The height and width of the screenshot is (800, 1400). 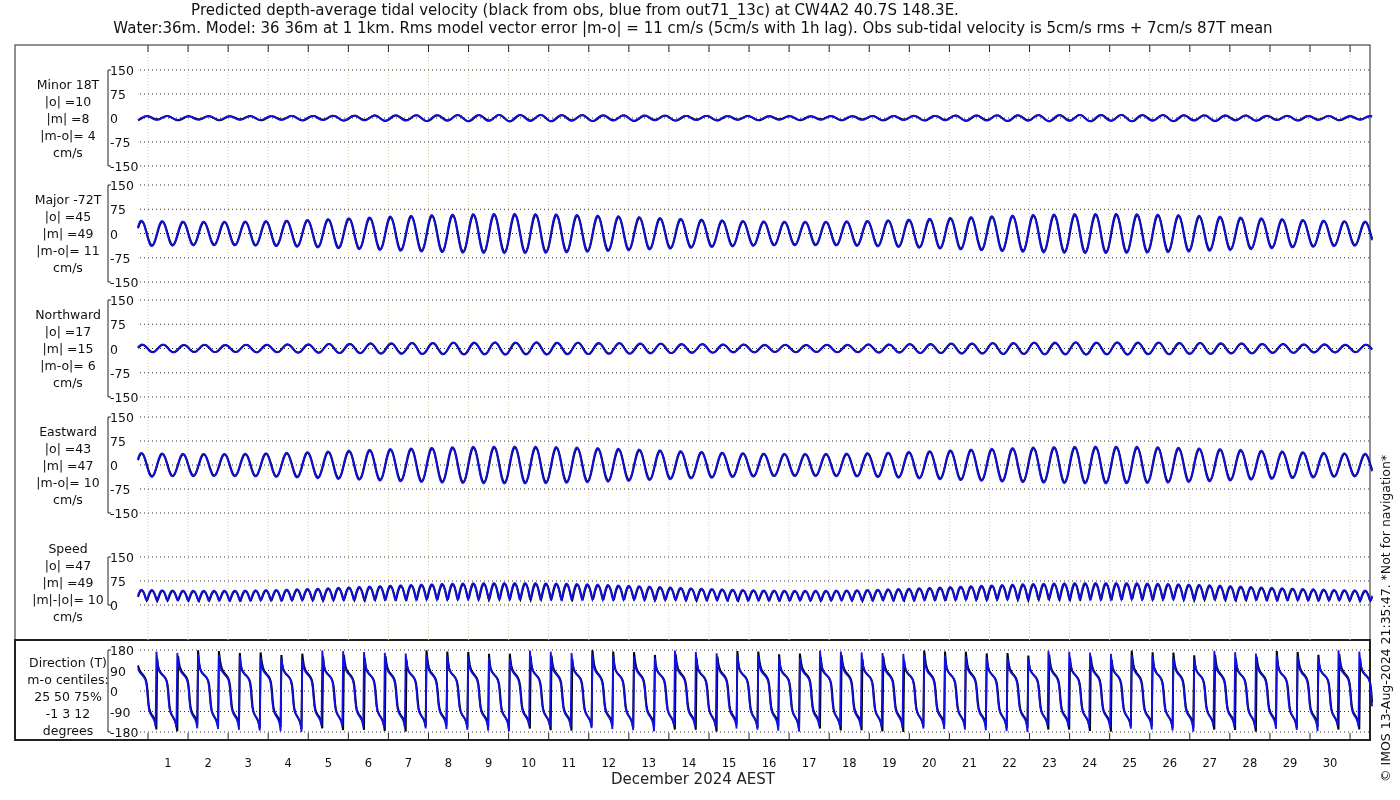 What do you see at coordinates (693, 779) in the screenshot?
I see `x-axis-title: December 2024 AEST` at bounding box center [693, 779].